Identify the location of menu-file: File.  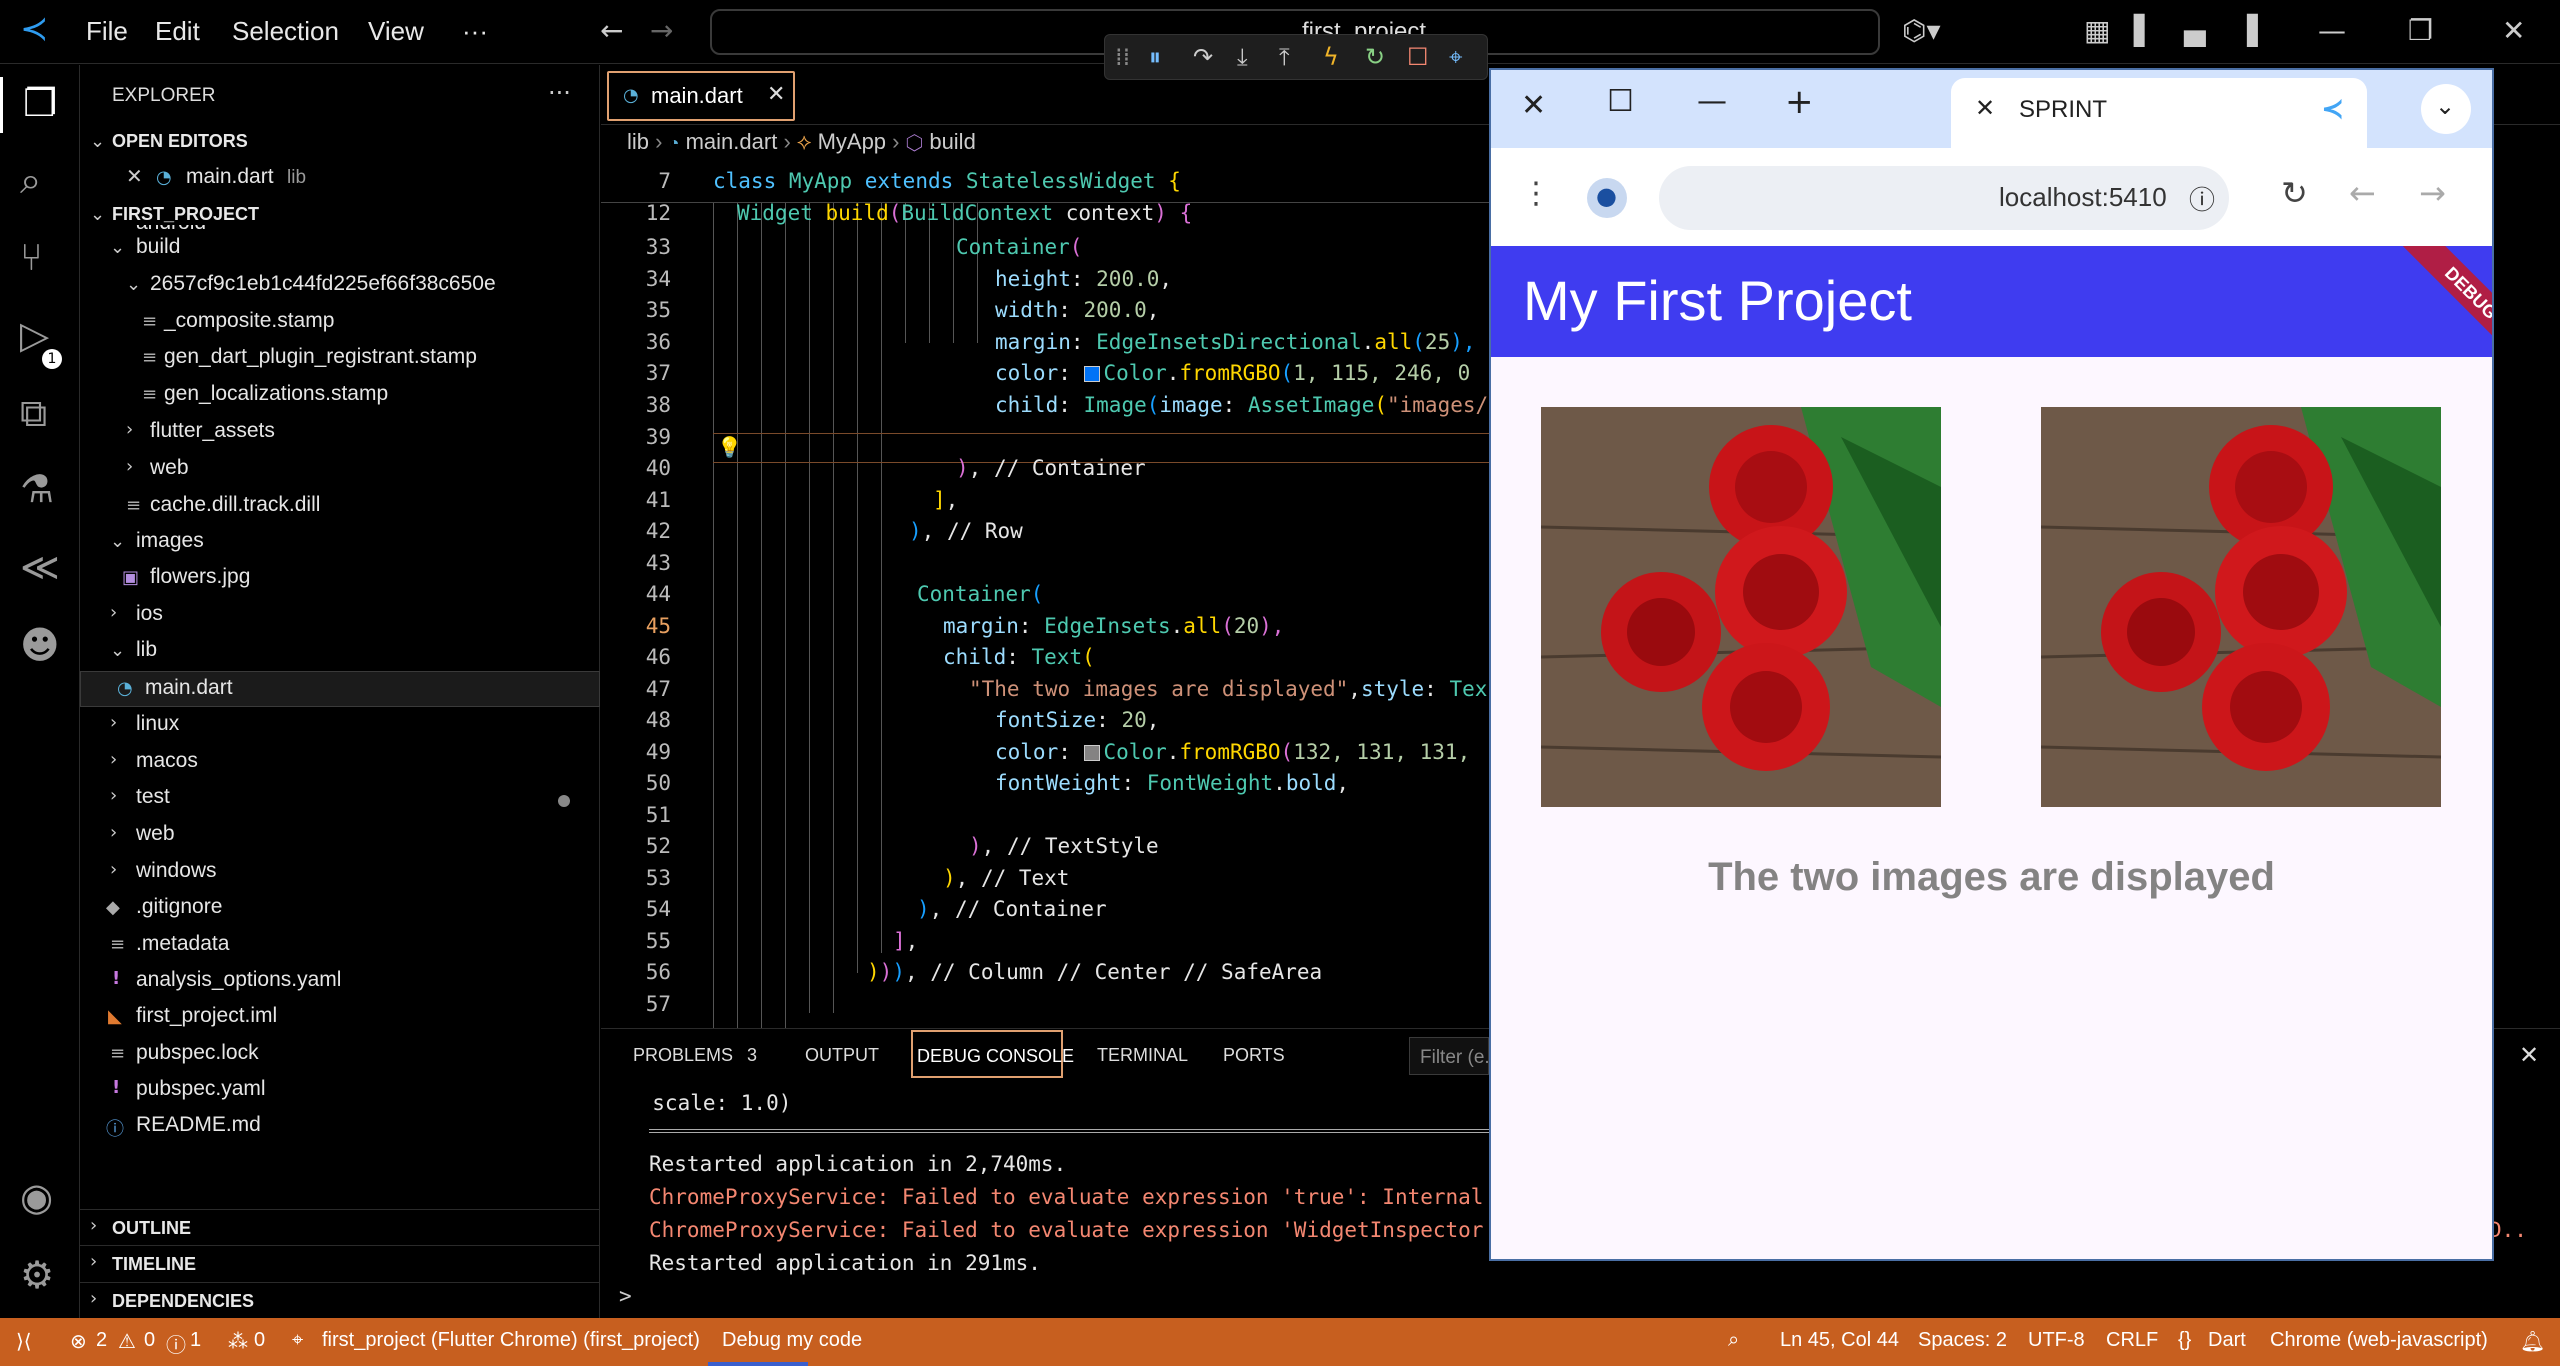
(107, 31).